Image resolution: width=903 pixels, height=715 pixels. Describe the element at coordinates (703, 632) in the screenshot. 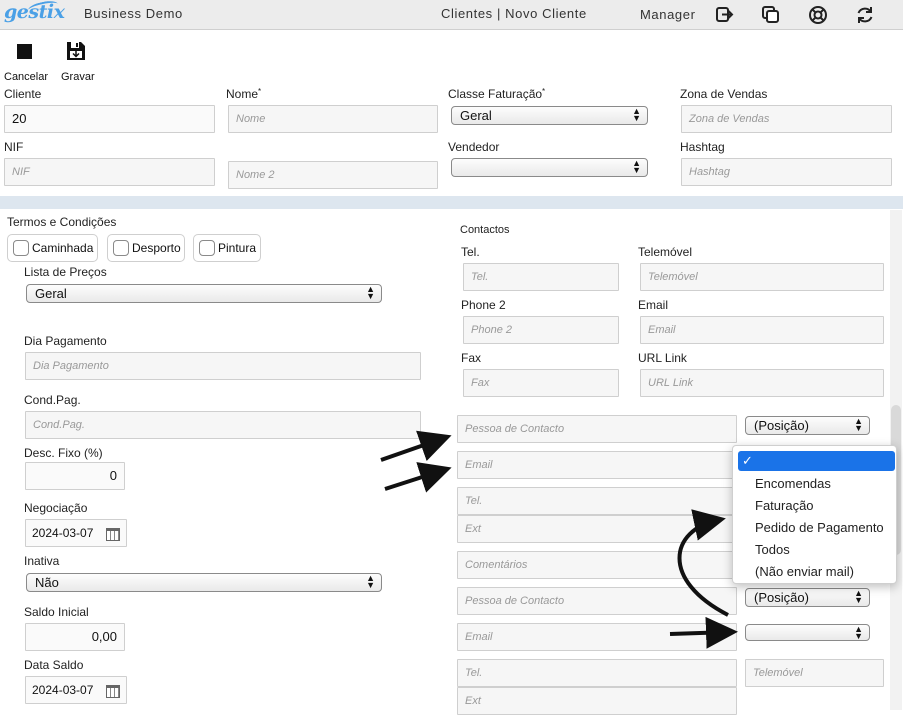

I see `arrow-to-email-select` at that location.